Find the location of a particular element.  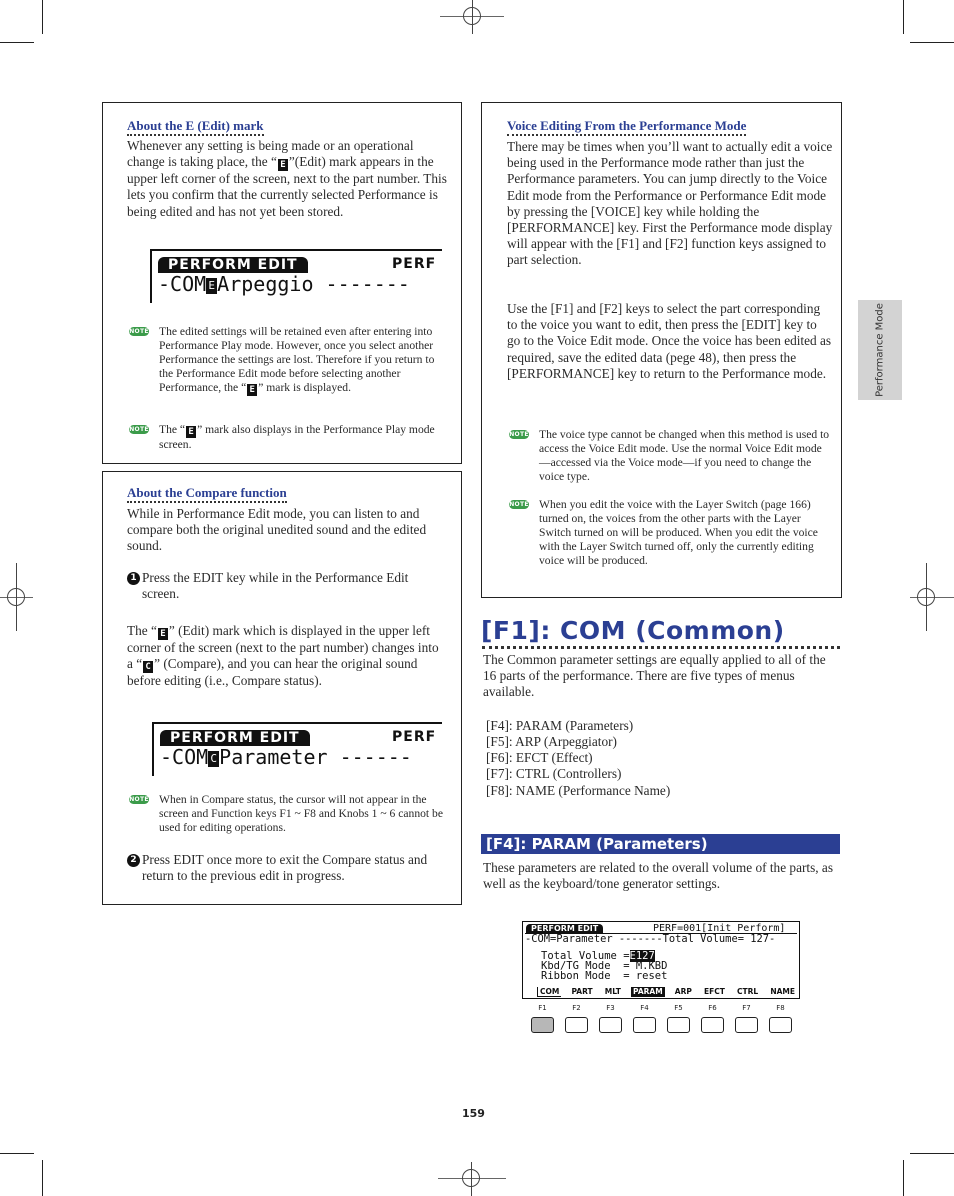

fkey-label: F7 is located at coordinates (746, 1008).